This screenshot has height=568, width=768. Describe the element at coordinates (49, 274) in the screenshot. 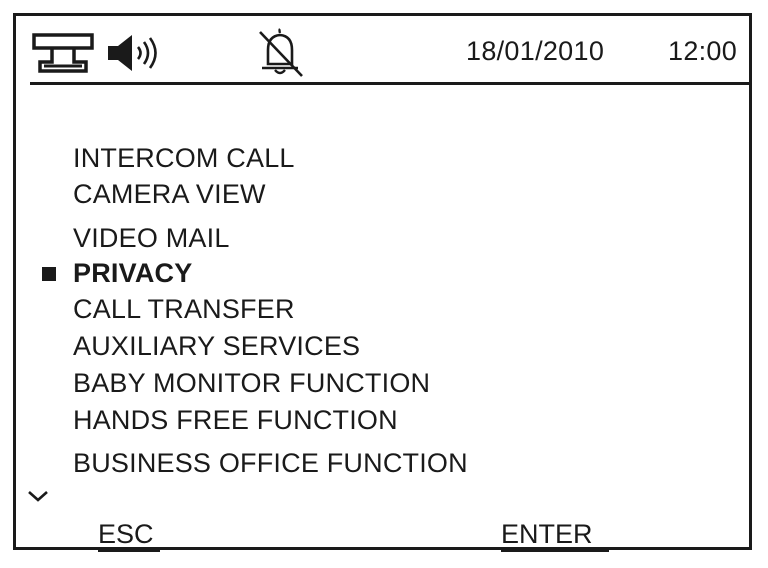

I see `selection-marker` at that location.